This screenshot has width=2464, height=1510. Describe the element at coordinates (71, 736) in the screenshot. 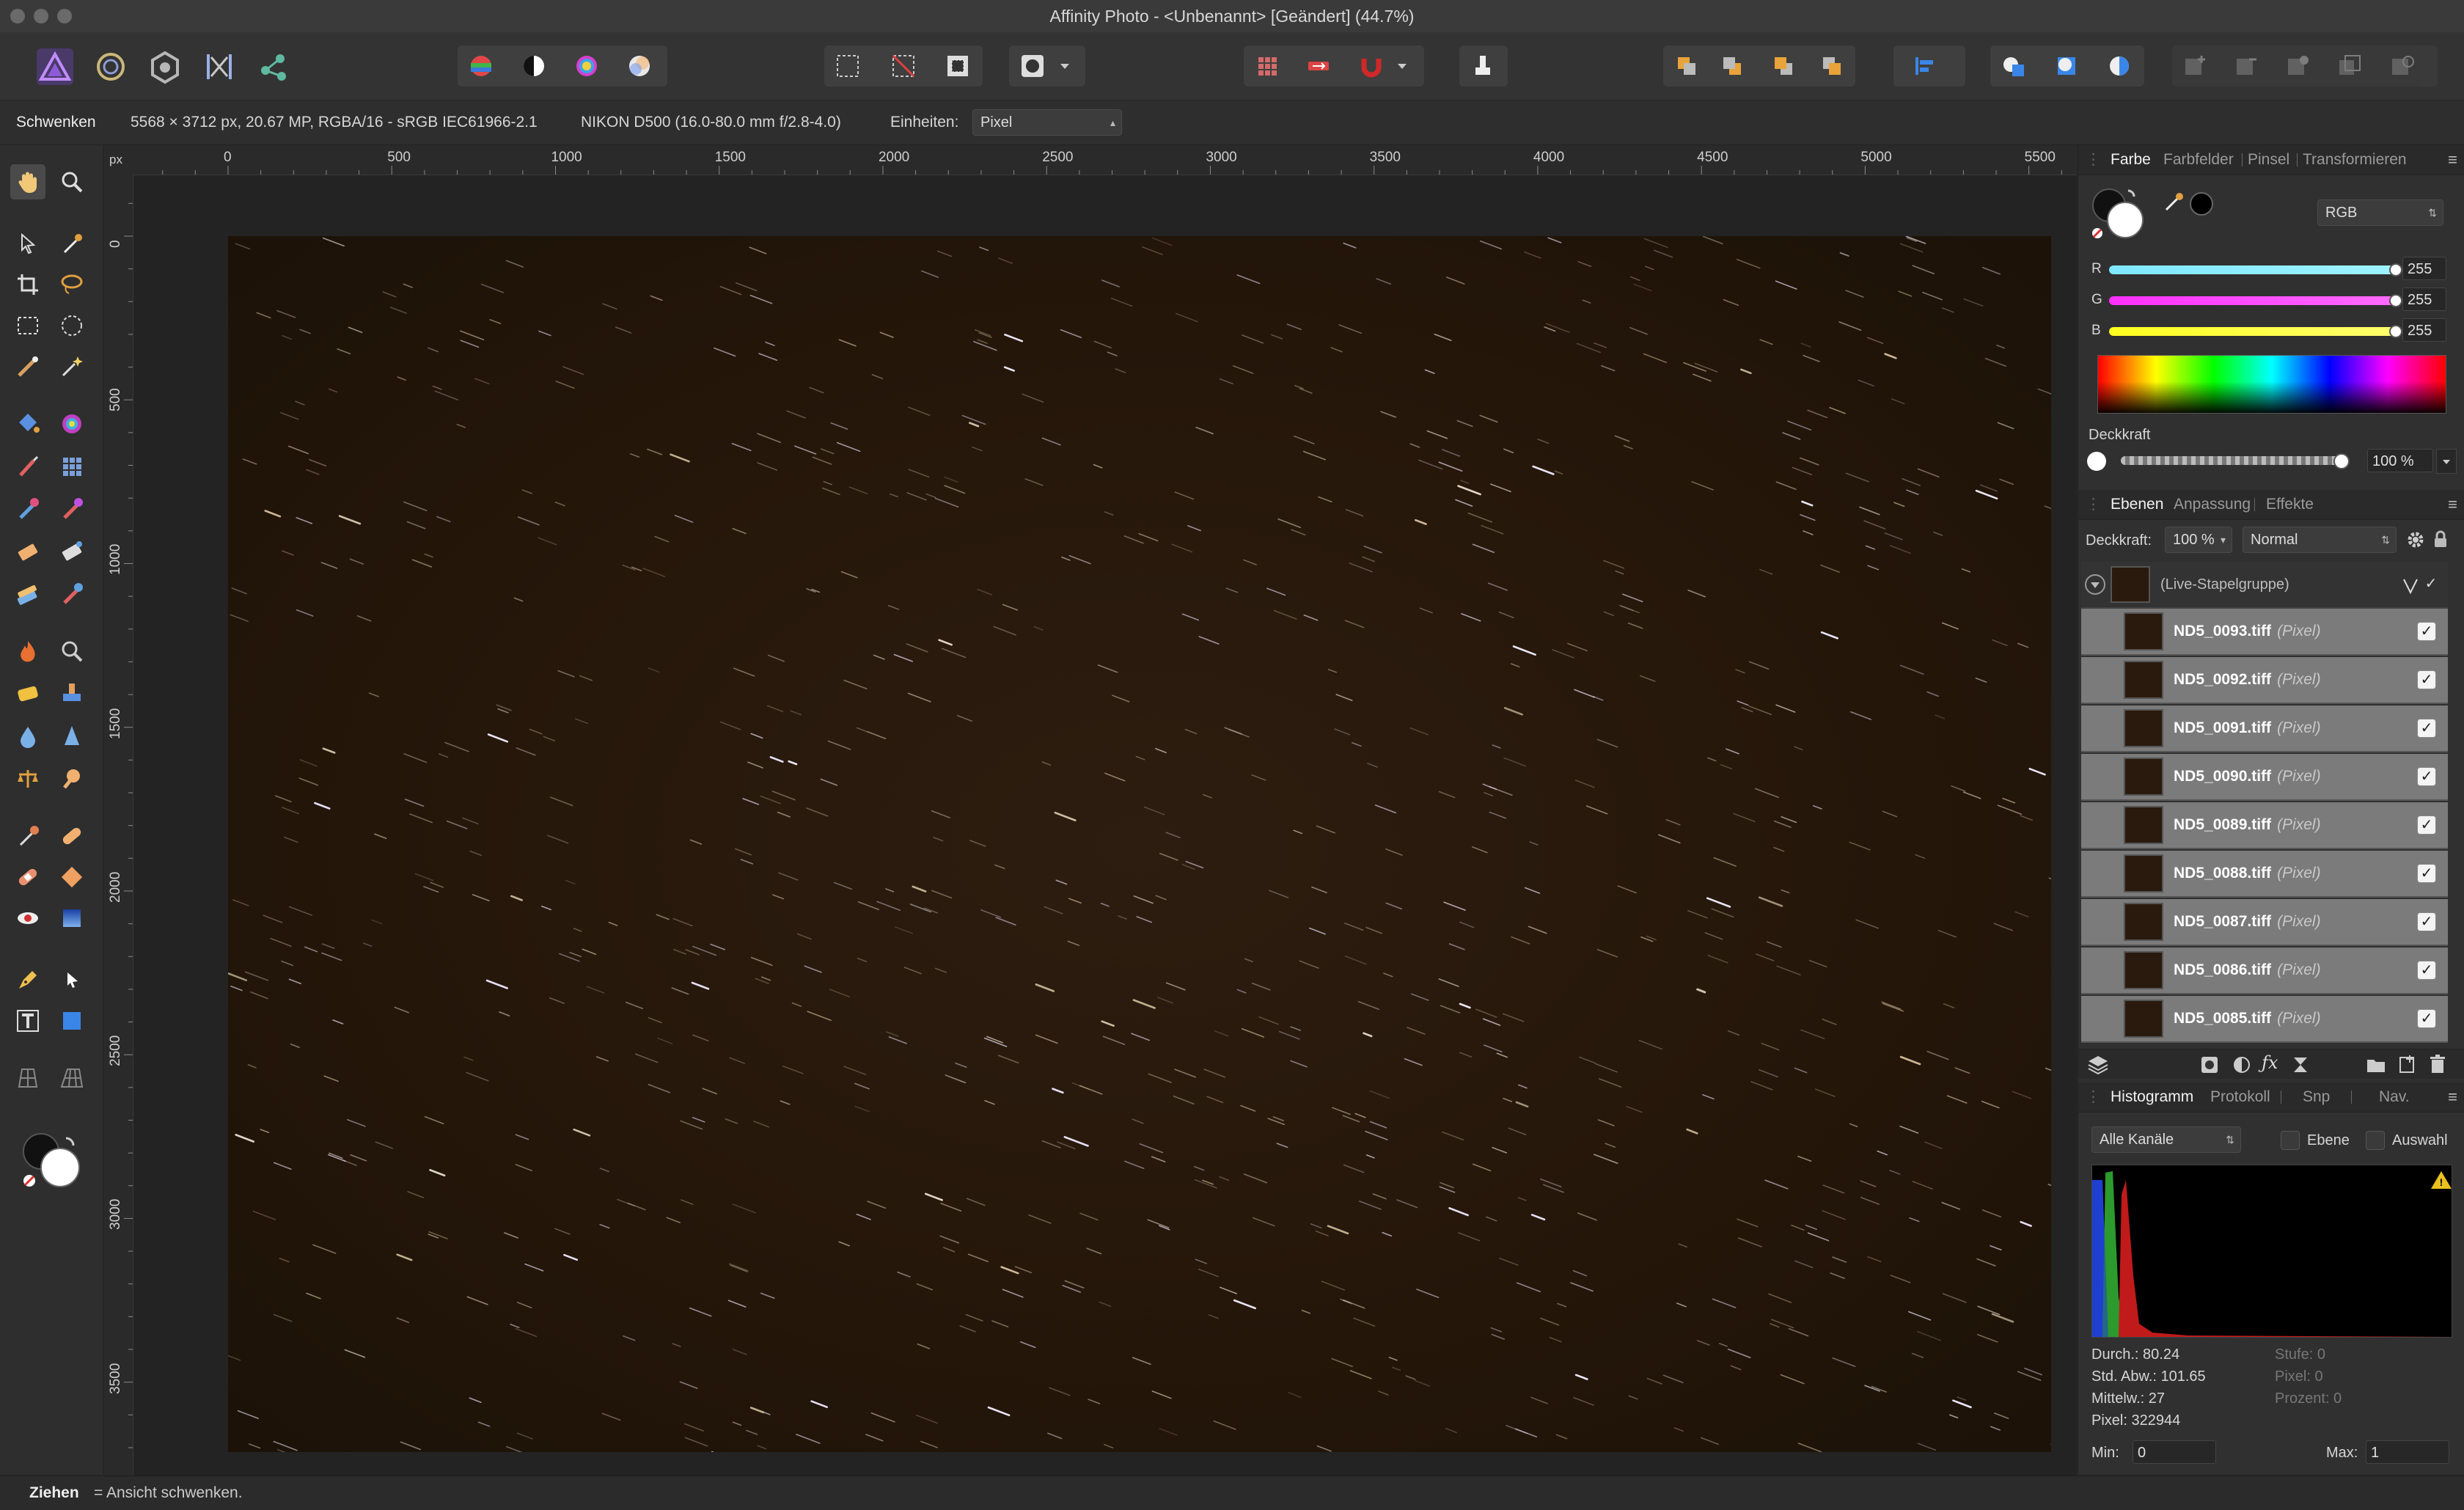

I see `sharpen-brush-tool` at that location.